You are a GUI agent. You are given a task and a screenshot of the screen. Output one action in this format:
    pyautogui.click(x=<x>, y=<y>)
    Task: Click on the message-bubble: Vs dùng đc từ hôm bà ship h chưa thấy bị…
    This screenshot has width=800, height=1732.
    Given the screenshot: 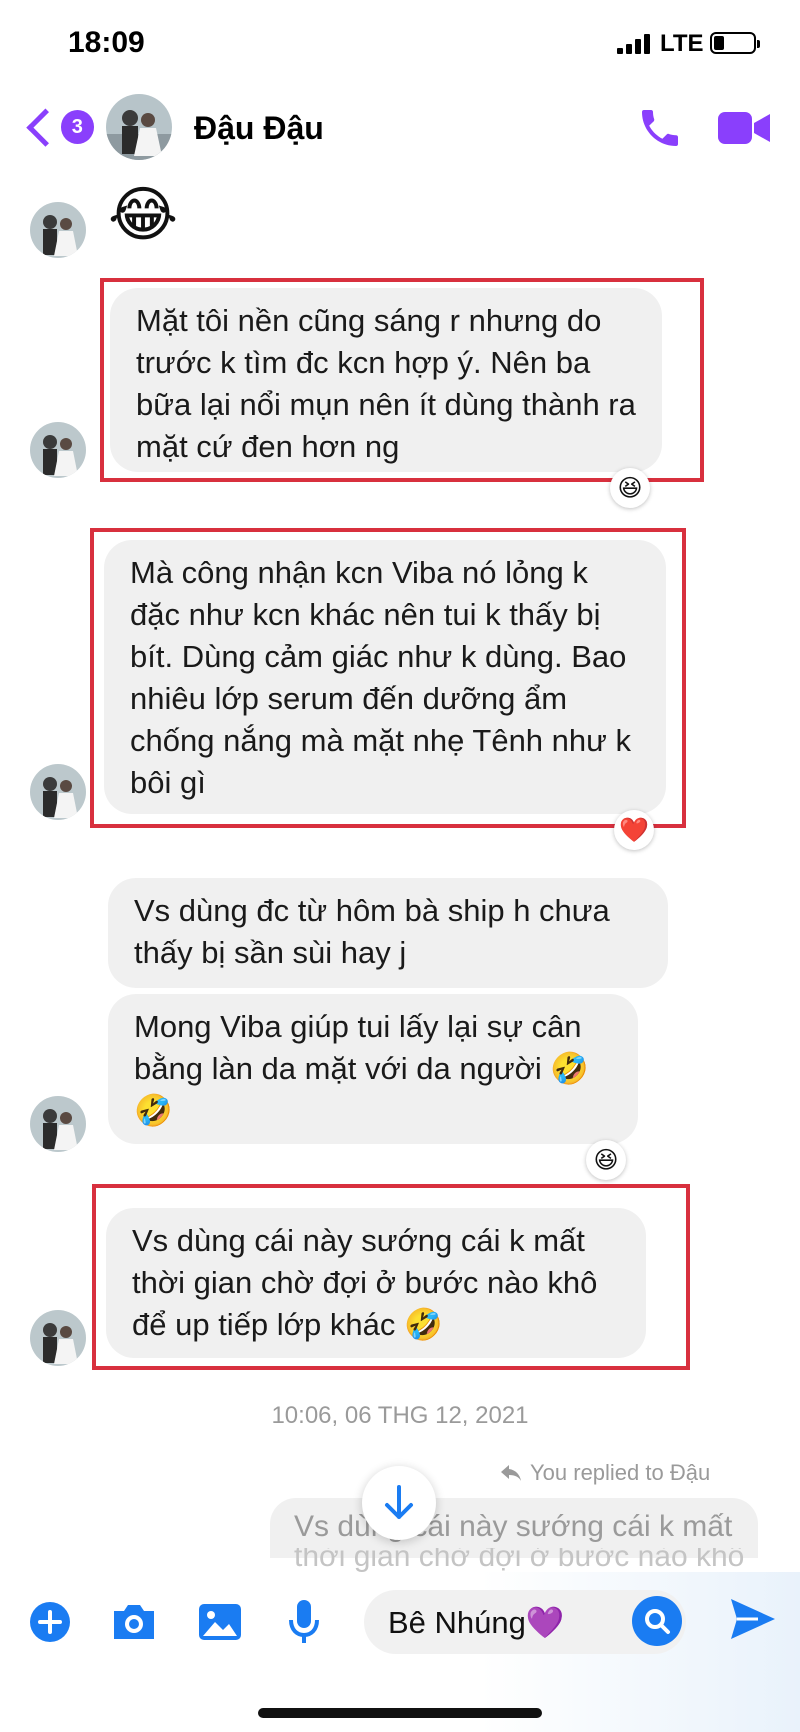 What is the action you would take?
    pyautogui.click(x=388, y=933)
    